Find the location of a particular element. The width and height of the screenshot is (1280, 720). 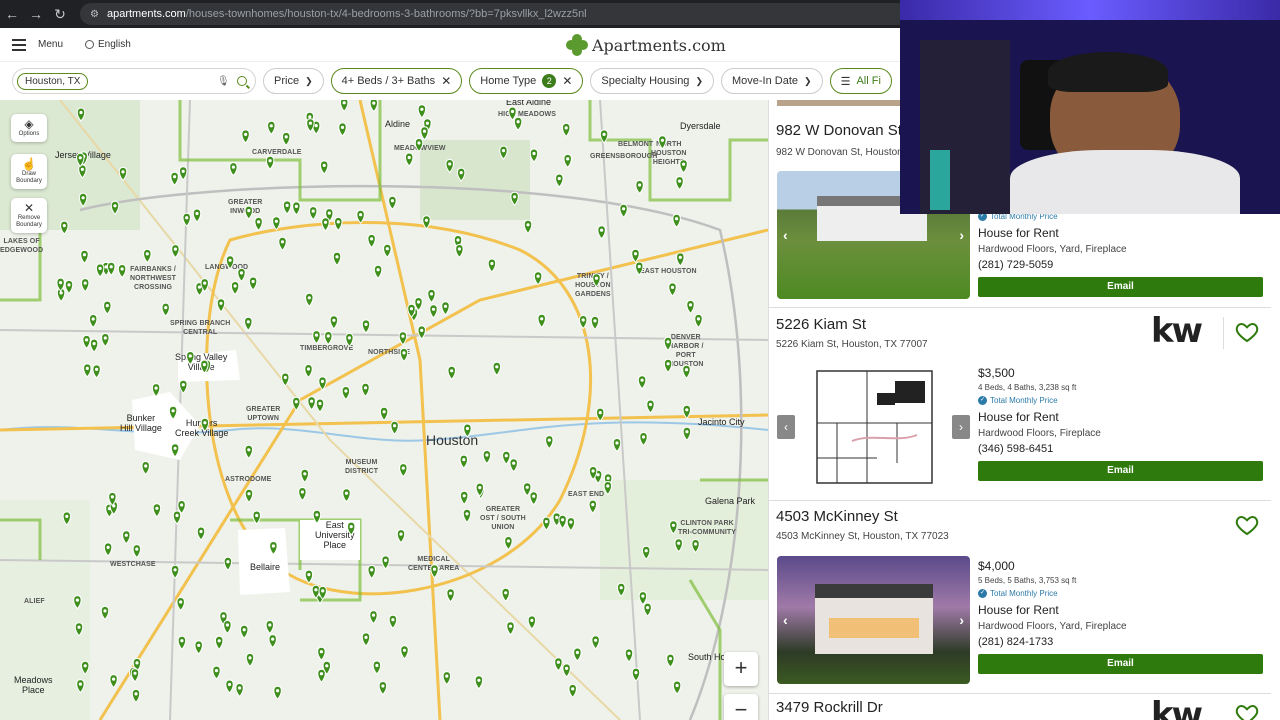

chevron-right-icon: › is located at coordinates (961, 235).